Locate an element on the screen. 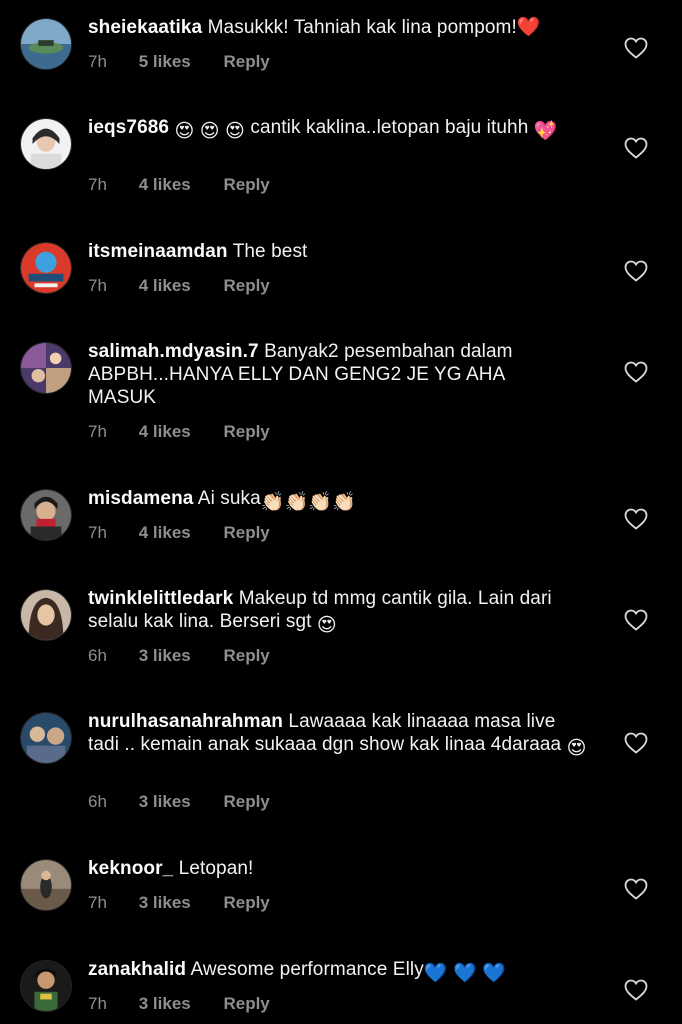 The image size is (682, 1024). comment-body: misdamena Ai suka👏🏻👏🏻👏🏻👏🏻 is located at coordinates (343, 500).